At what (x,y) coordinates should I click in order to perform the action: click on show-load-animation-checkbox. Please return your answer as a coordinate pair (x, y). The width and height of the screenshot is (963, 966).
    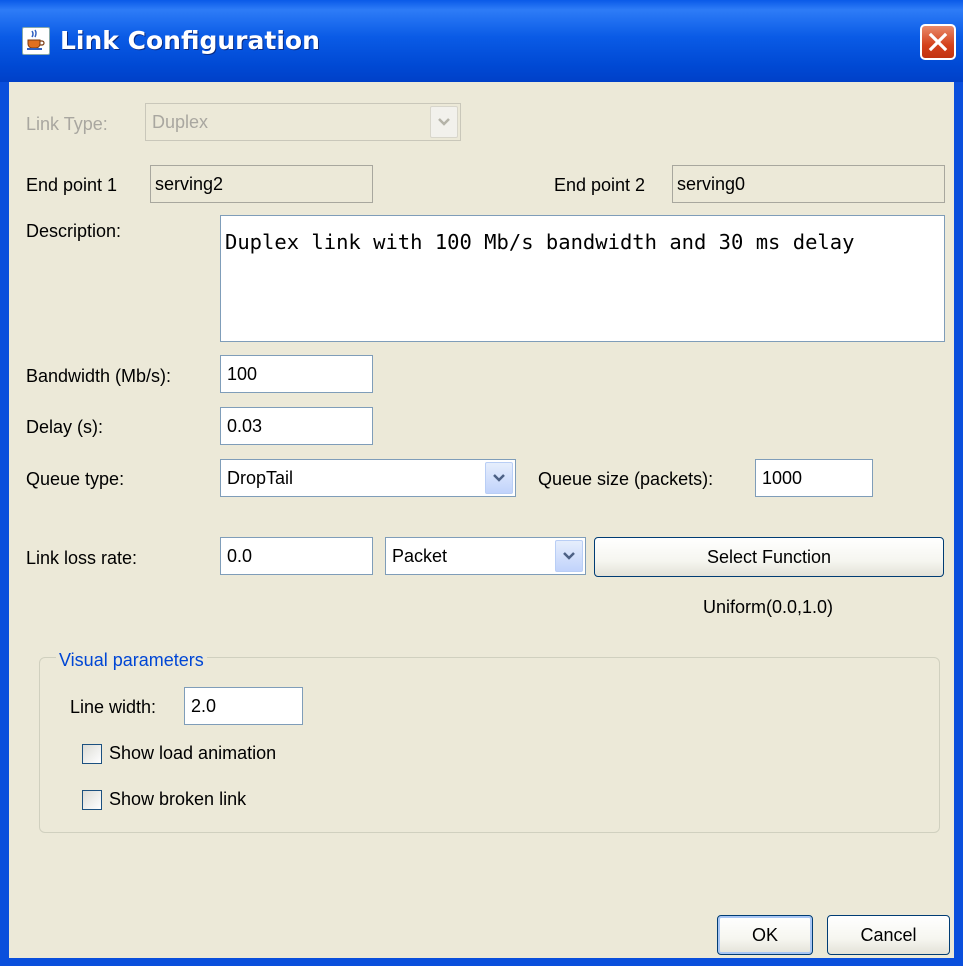
    Looking at the image, I should click on (92, 754).